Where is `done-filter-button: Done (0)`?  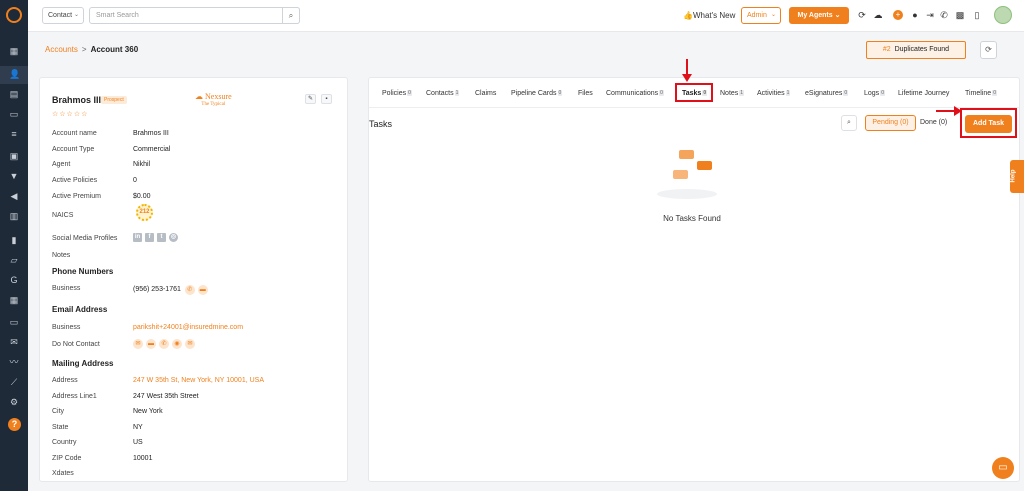 done-filter-button: Done (0) is located at coordinates (933, 122).